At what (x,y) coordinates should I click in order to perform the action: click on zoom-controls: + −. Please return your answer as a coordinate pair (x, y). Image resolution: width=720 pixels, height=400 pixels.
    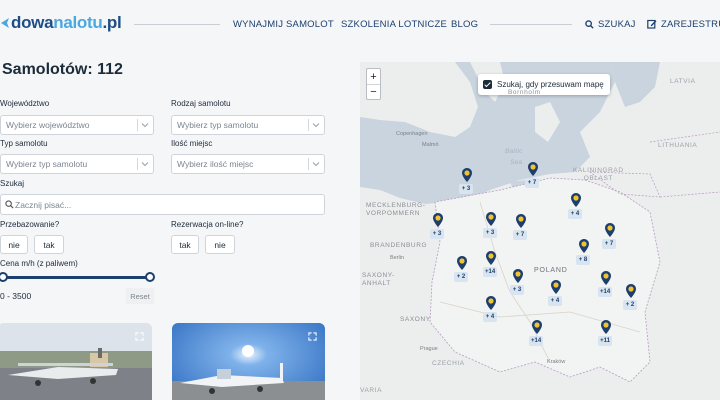
    Looking at the image, I should click on (373, 84).